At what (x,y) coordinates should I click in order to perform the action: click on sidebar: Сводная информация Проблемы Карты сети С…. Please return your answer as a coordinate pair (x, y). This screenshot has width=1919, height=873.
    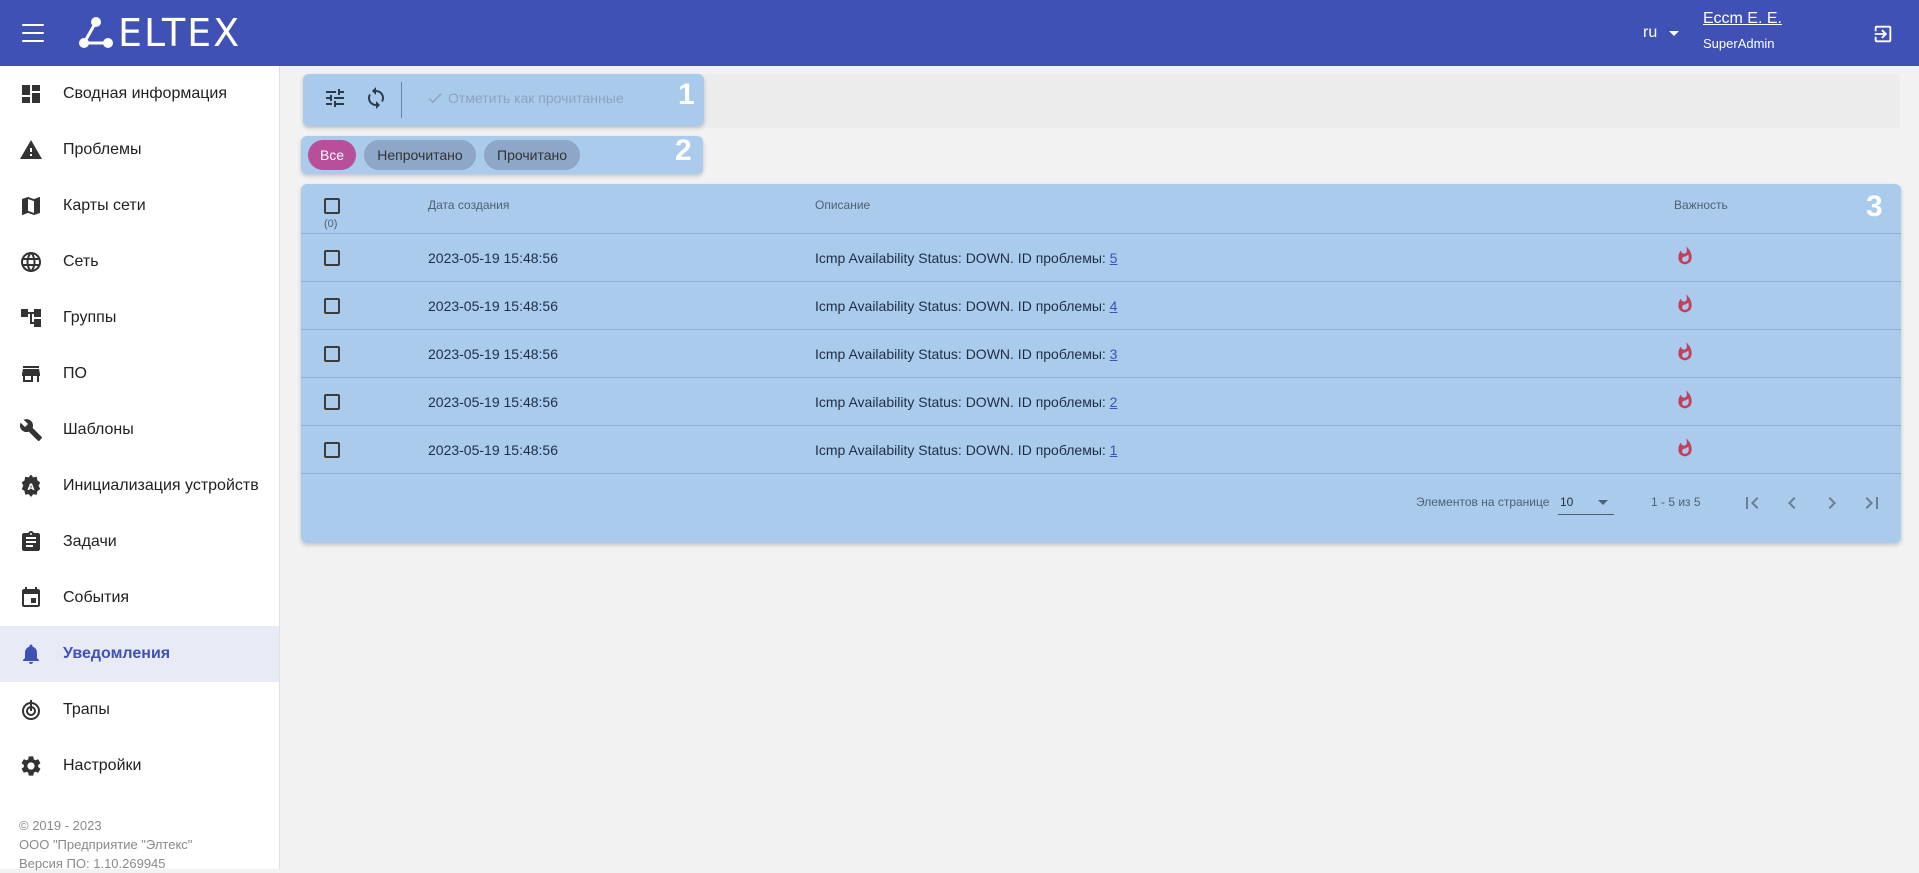
    Looking at the image, I should click on (140, 468).